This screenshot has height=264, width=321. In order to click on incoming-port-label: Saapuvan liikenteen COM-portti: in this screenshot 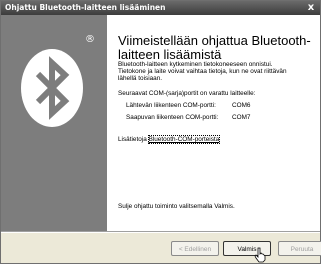, I will do `click(172, 117)`.